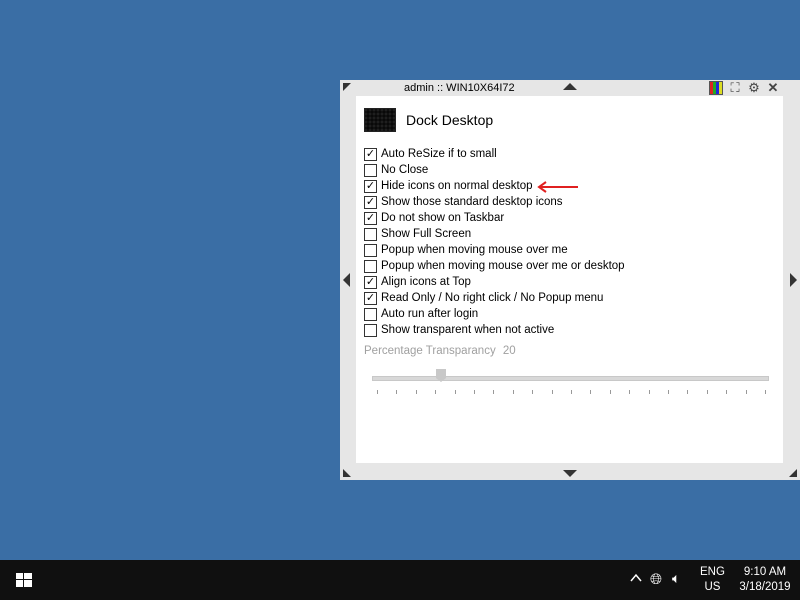 This screenshot has height=600, width=800. I want to click on option-row: ✓ Show those standard desktop icons, so click(494, 202).